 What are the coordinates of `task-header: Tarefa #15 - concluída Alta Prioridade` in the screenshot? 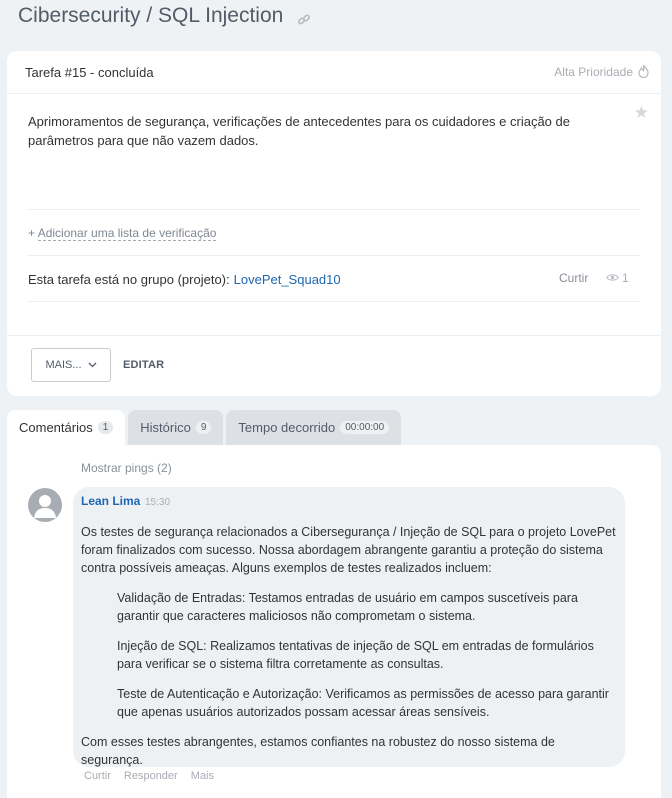 It's located at (334, 72).